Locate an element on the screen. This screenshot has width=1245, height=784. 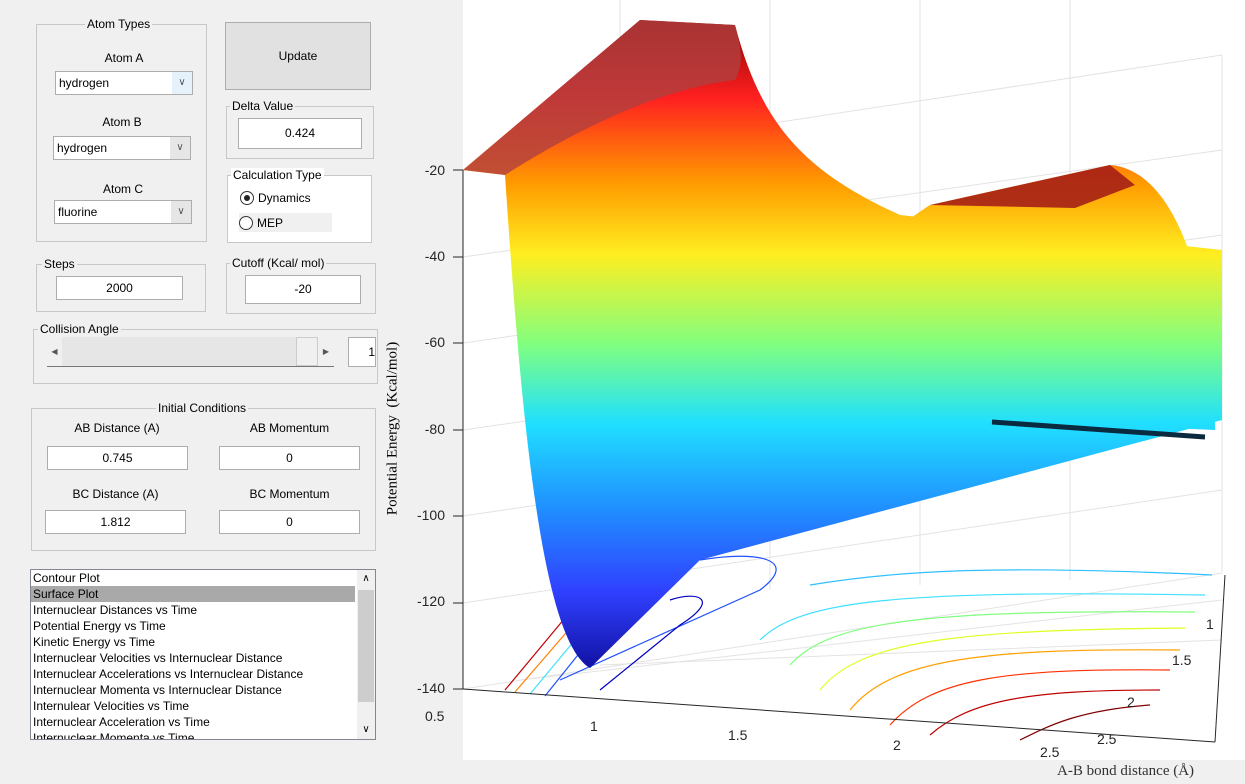
y-tick-label: 1 is located at coordinates (1210, 624).